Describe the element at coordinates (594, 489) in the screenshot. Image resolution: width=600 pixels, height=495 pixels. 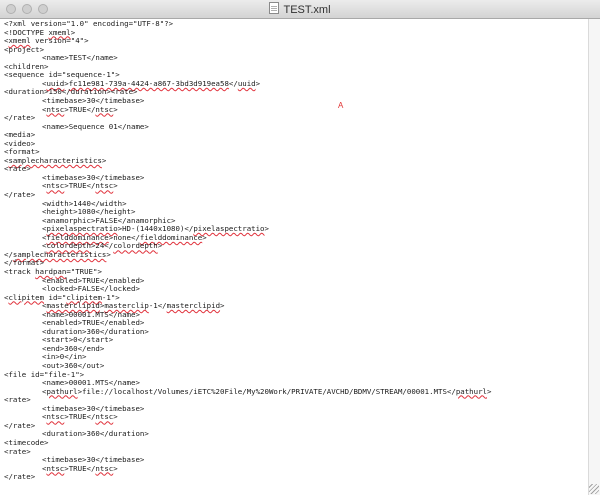
I see `resize-grip-icon` at that location.